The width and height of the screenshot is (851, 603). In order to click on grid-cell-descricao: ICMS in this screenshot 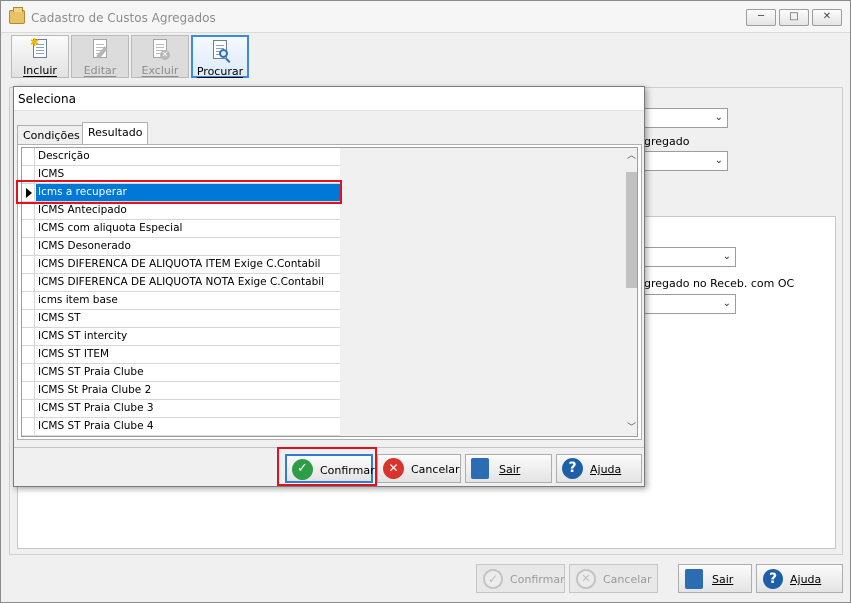, I will do `click(51, 174)`.